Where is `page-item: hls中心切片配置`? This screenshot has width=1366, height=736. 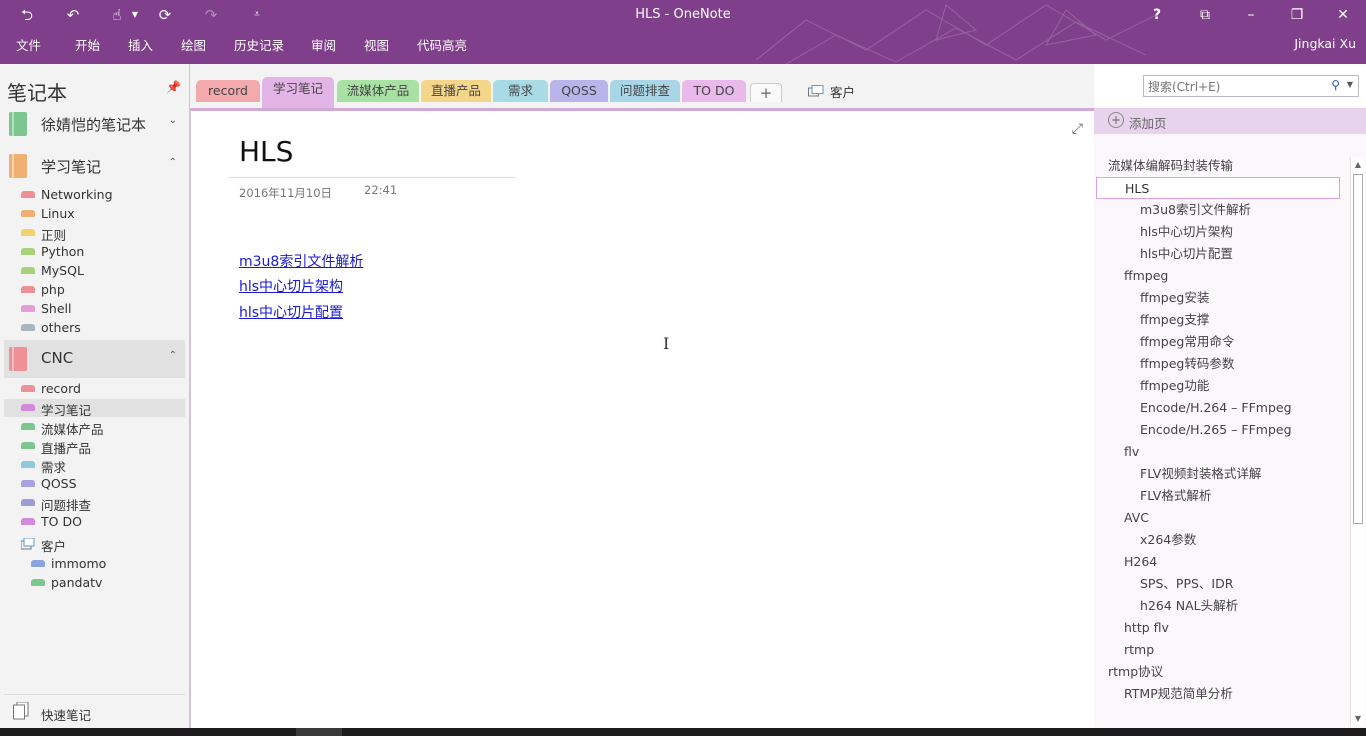
page-item: hls中心切片配置 is located at coordinates (1186, 254).